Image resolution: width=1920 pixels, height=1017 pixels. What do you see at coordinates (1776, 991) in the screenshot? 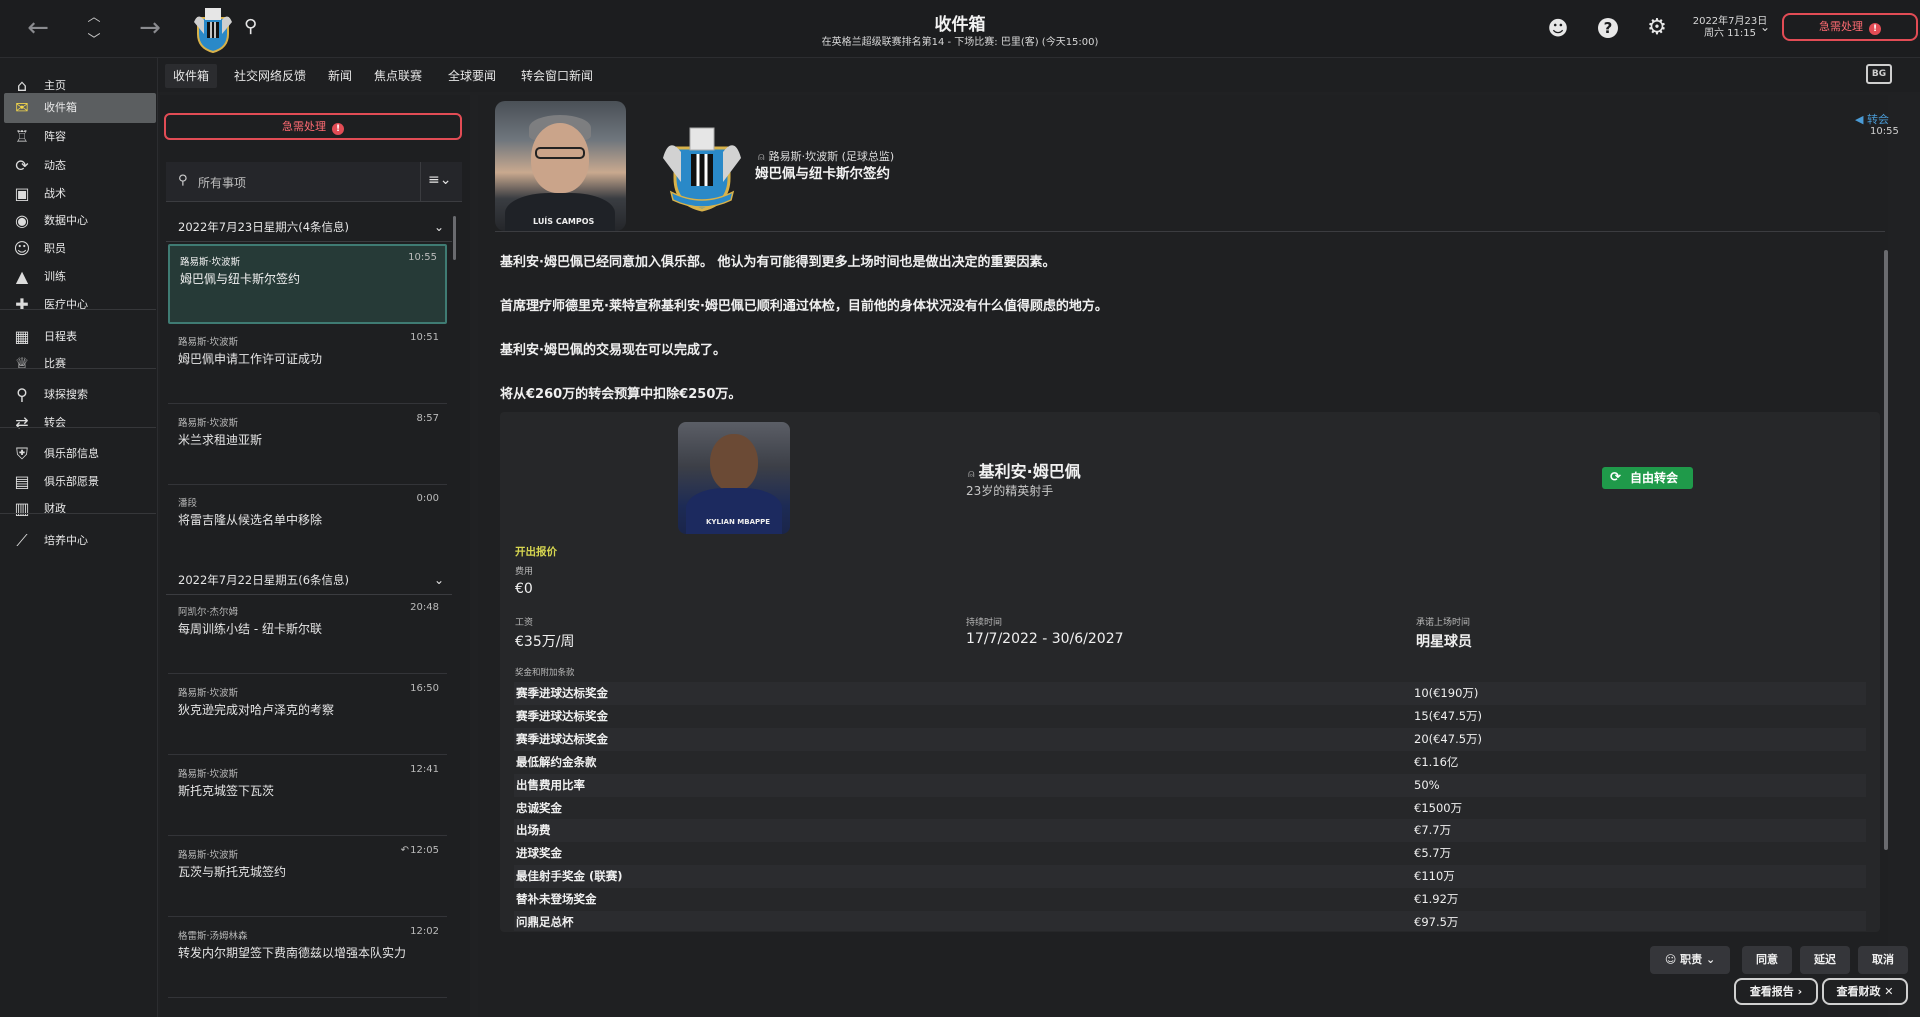
I see `view-report-button: 查看报告 ›` at bounding box center [1776, 991].